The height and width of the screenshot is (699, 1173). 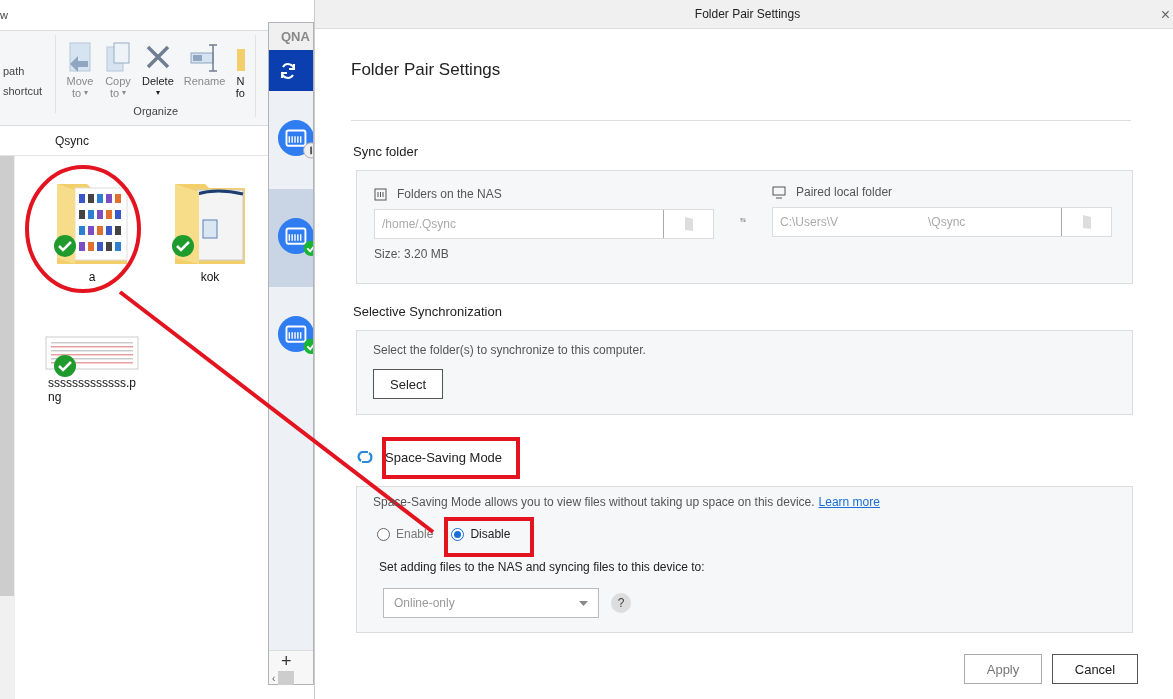 What do you see at coordinates (844, 192) in the screenshot?
I see `field-label: Paired local folder` at bounding box center [844, 192].